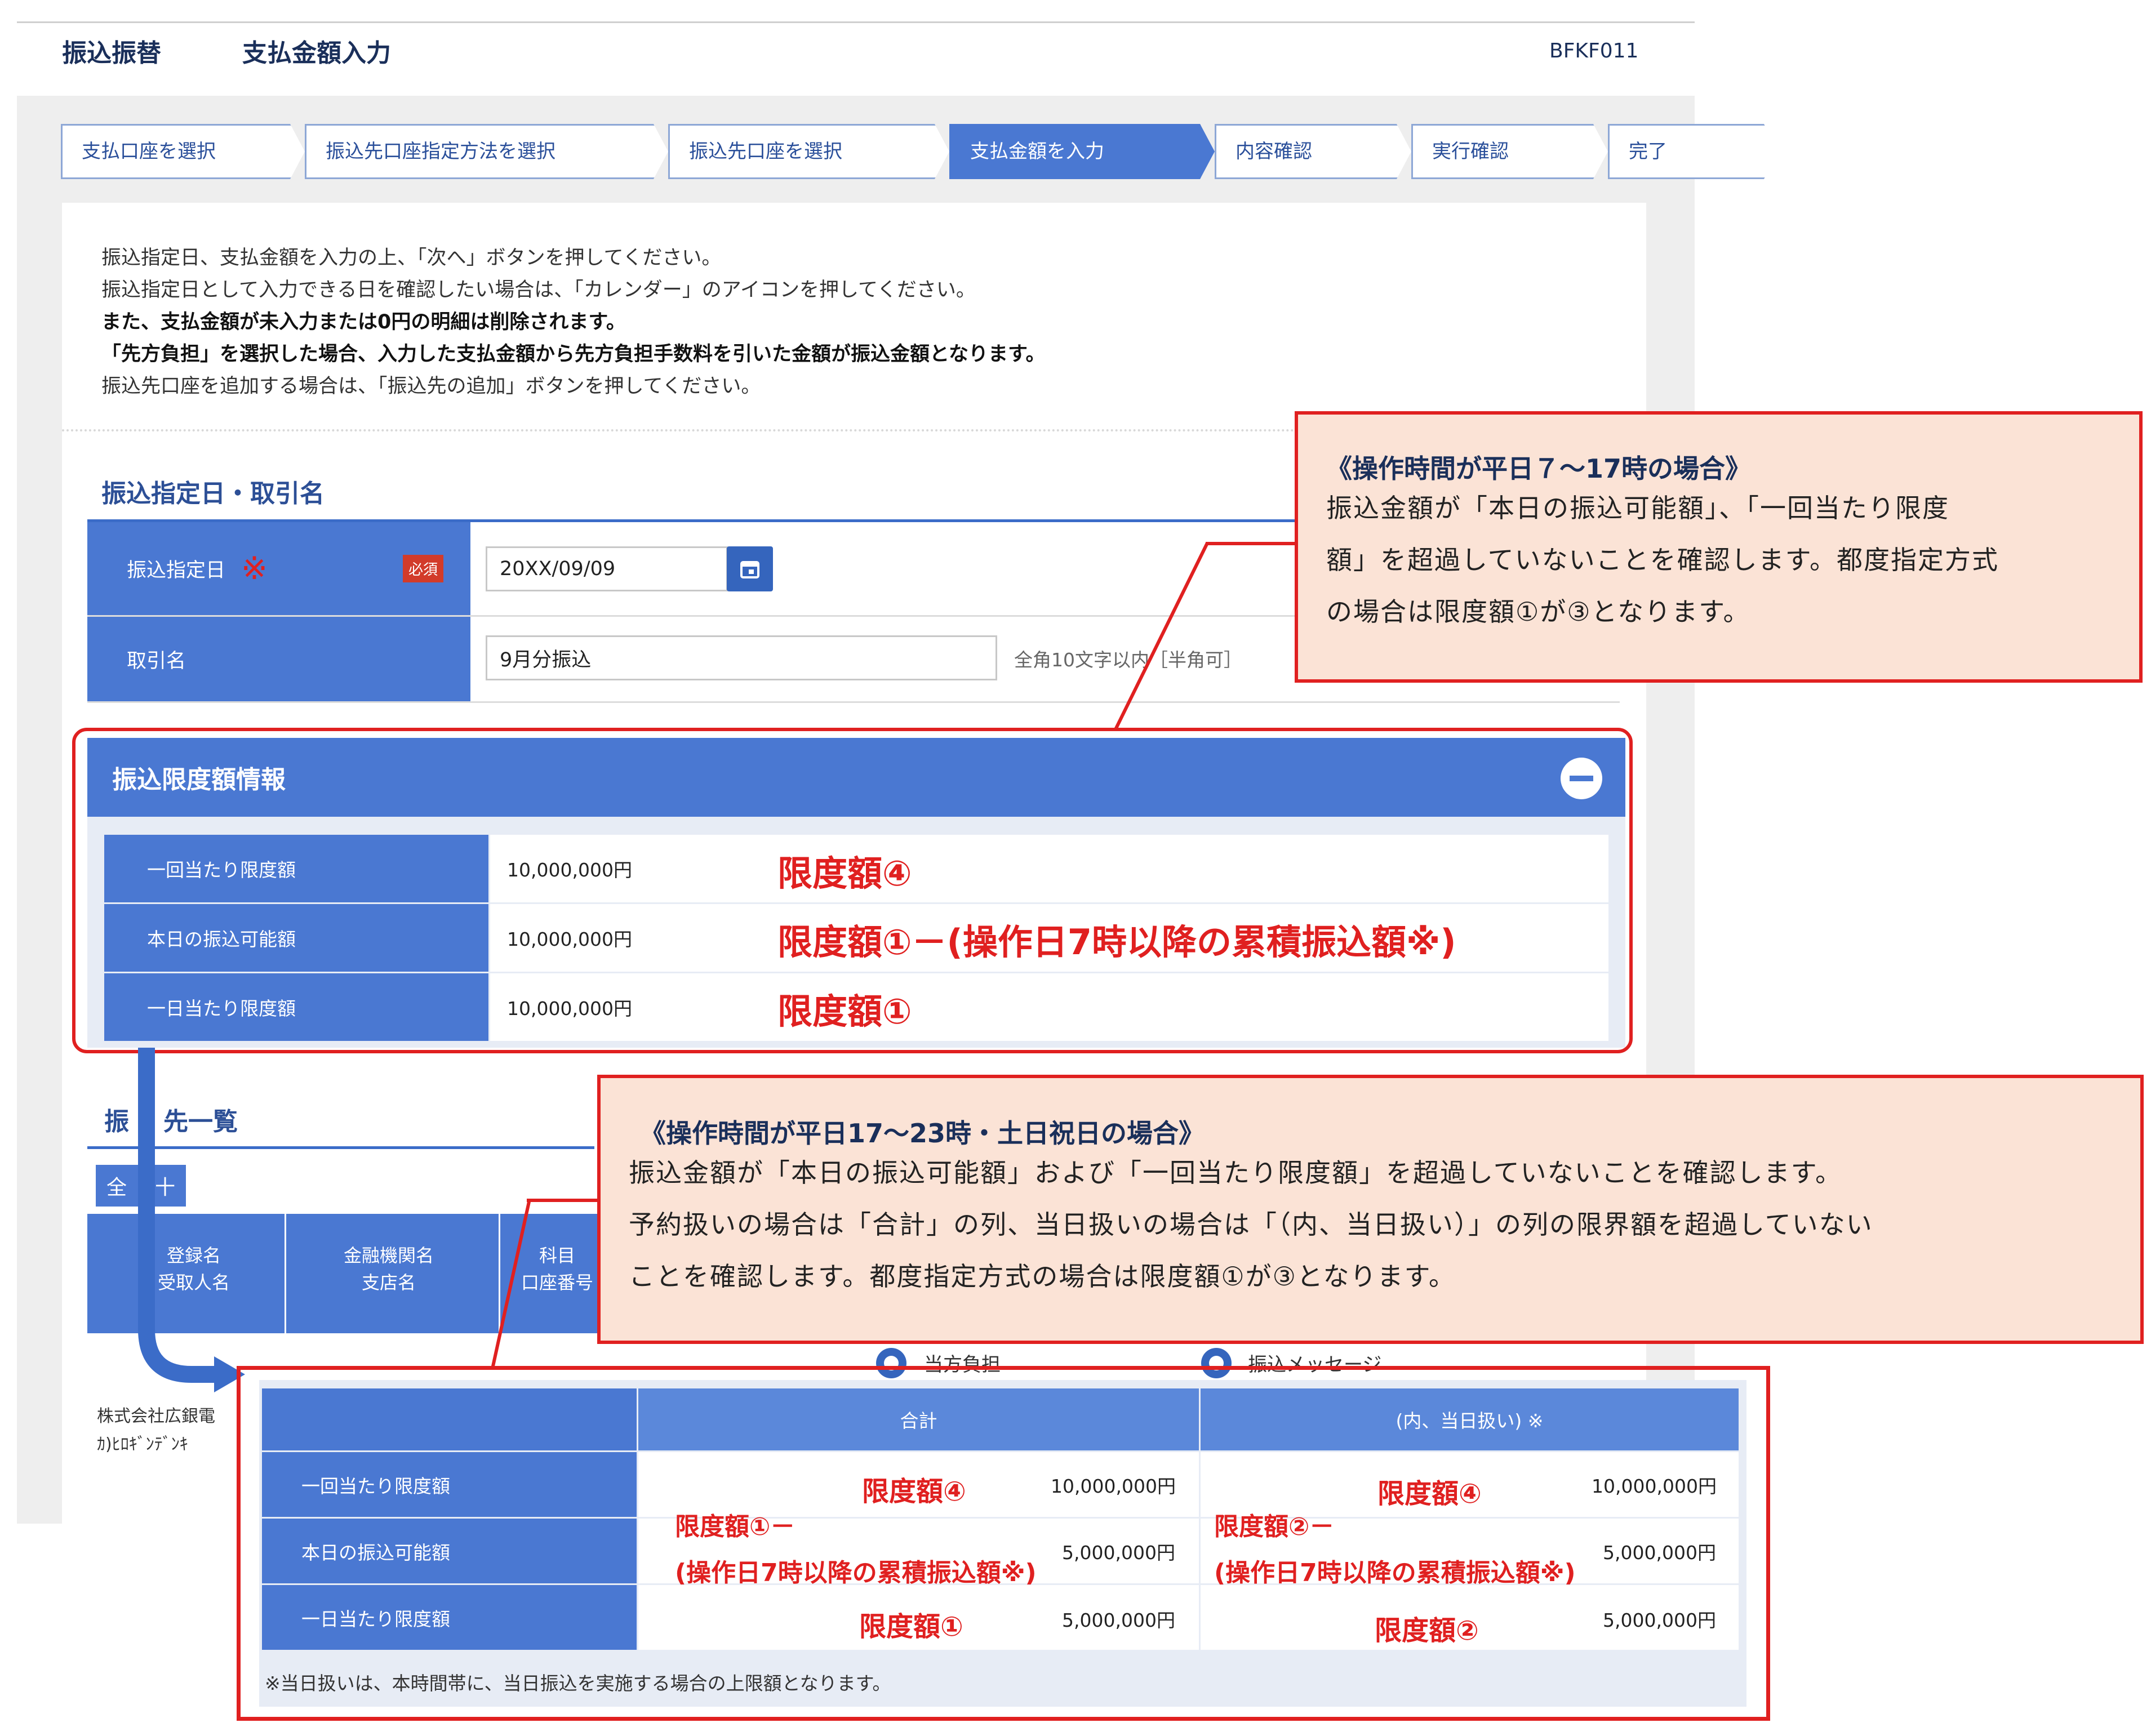  What do you see at coordinates (922, 1133) in the screenshot?
I see `callout-title: 《操作時間が平日17～23時・土日祝日の場合》` at bounding box center [922, 1133].